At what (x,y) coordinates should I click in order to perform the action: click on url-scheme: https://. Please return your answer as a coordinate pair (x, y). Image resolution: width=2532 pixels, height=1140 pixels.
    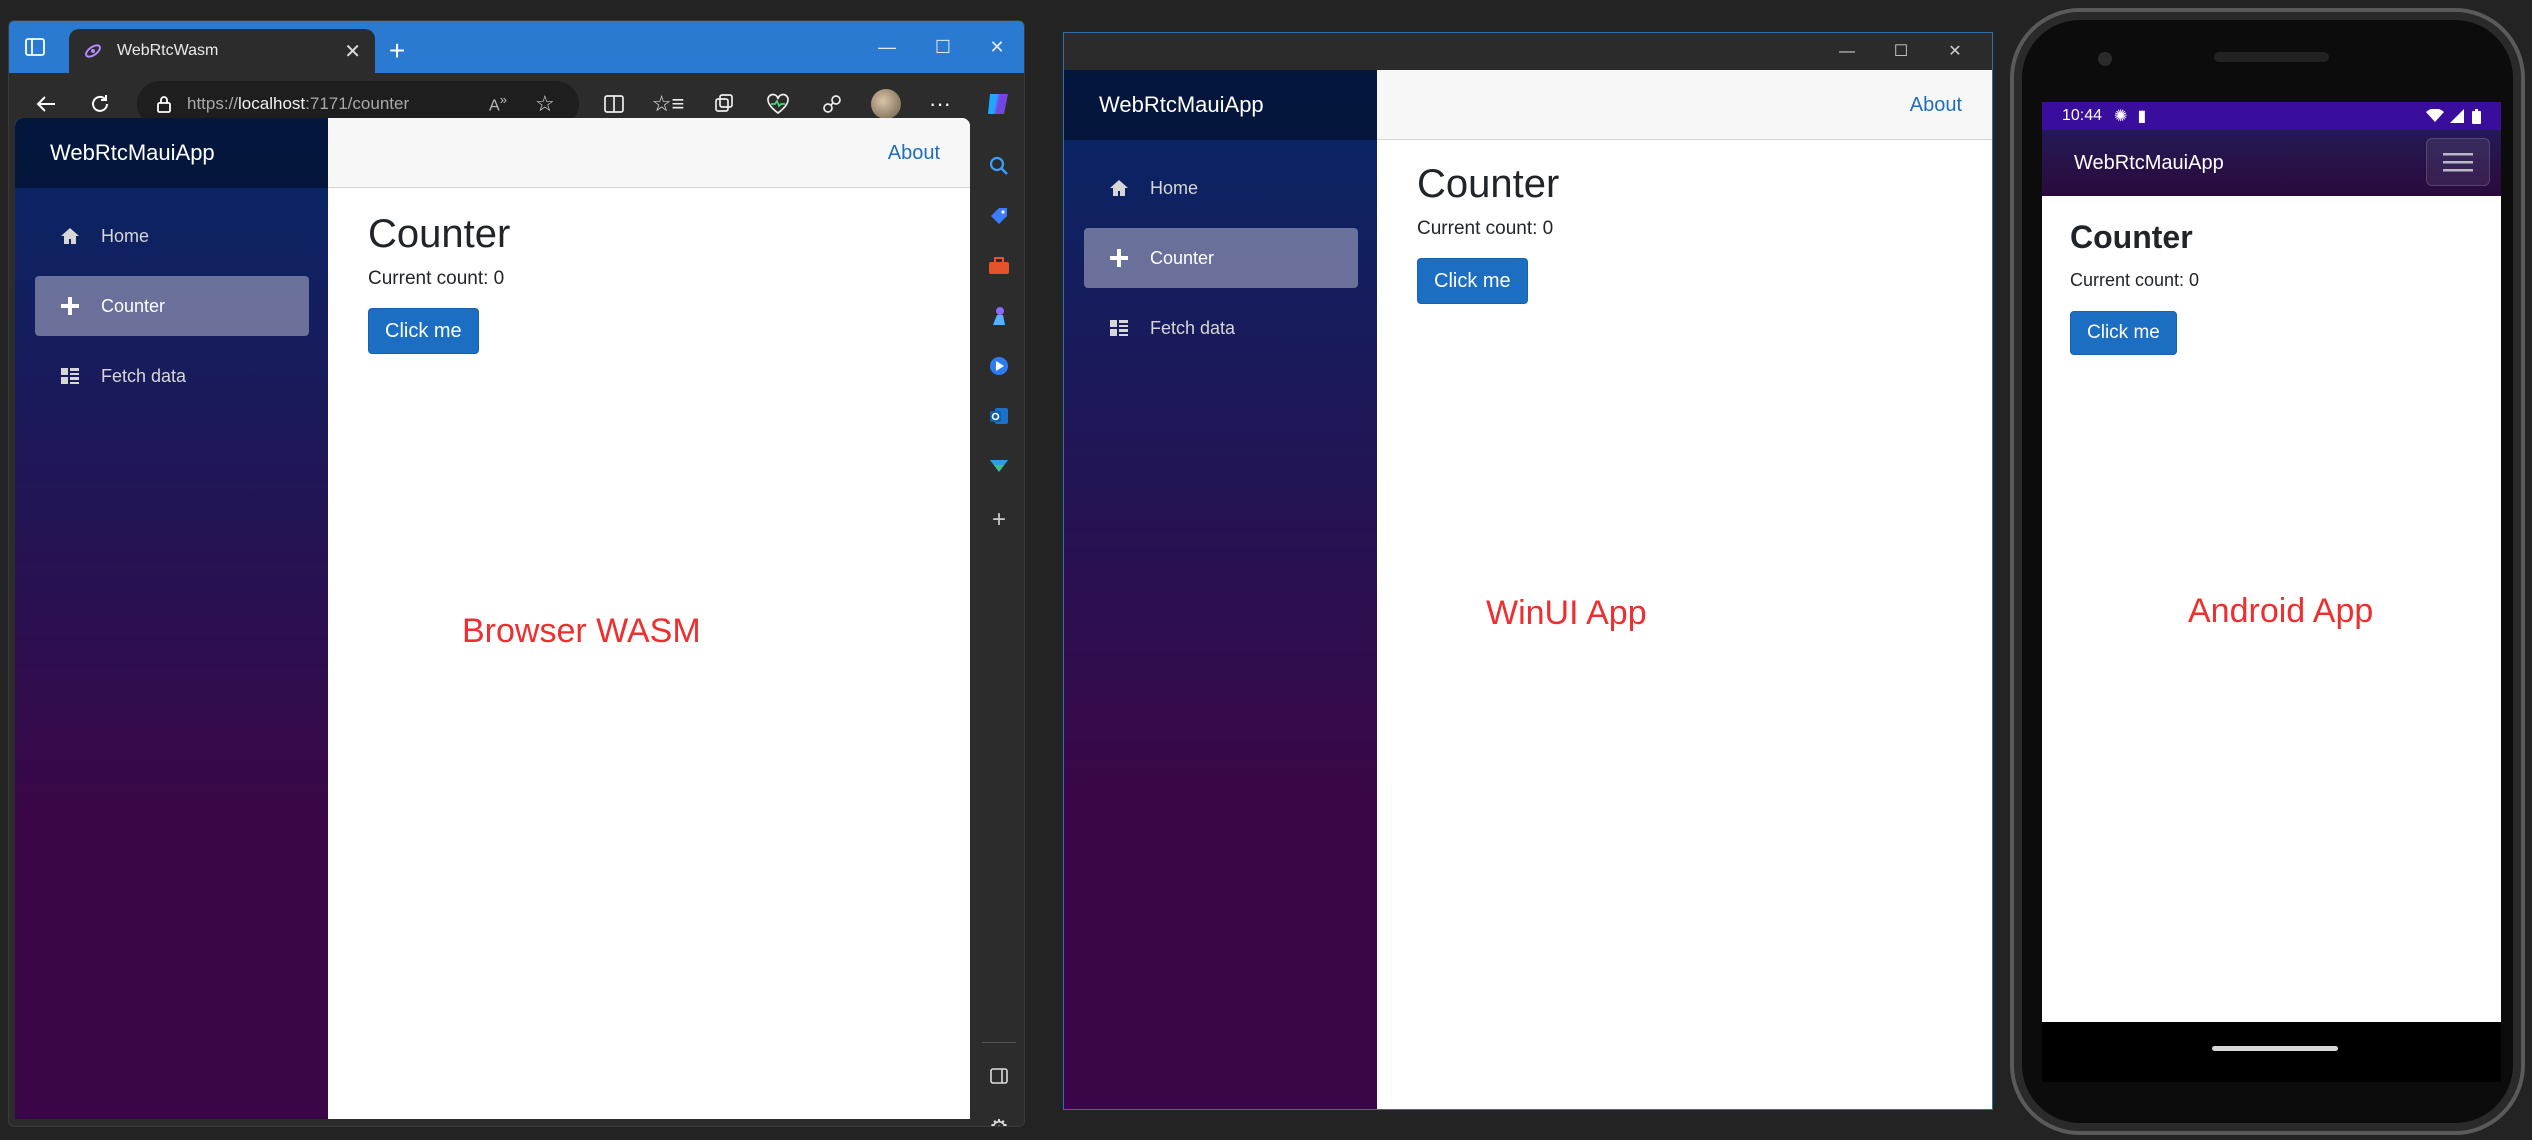
    Looking at the image, I should click on (213, 103).